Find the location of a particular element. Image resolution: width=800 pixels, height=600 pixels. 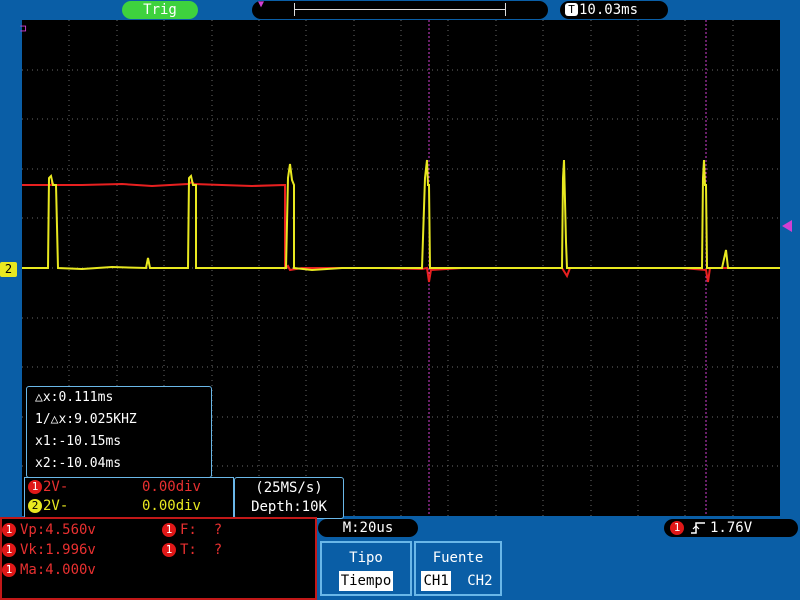

meas-vp-badge: 1 is located at coordinates (9, 530).